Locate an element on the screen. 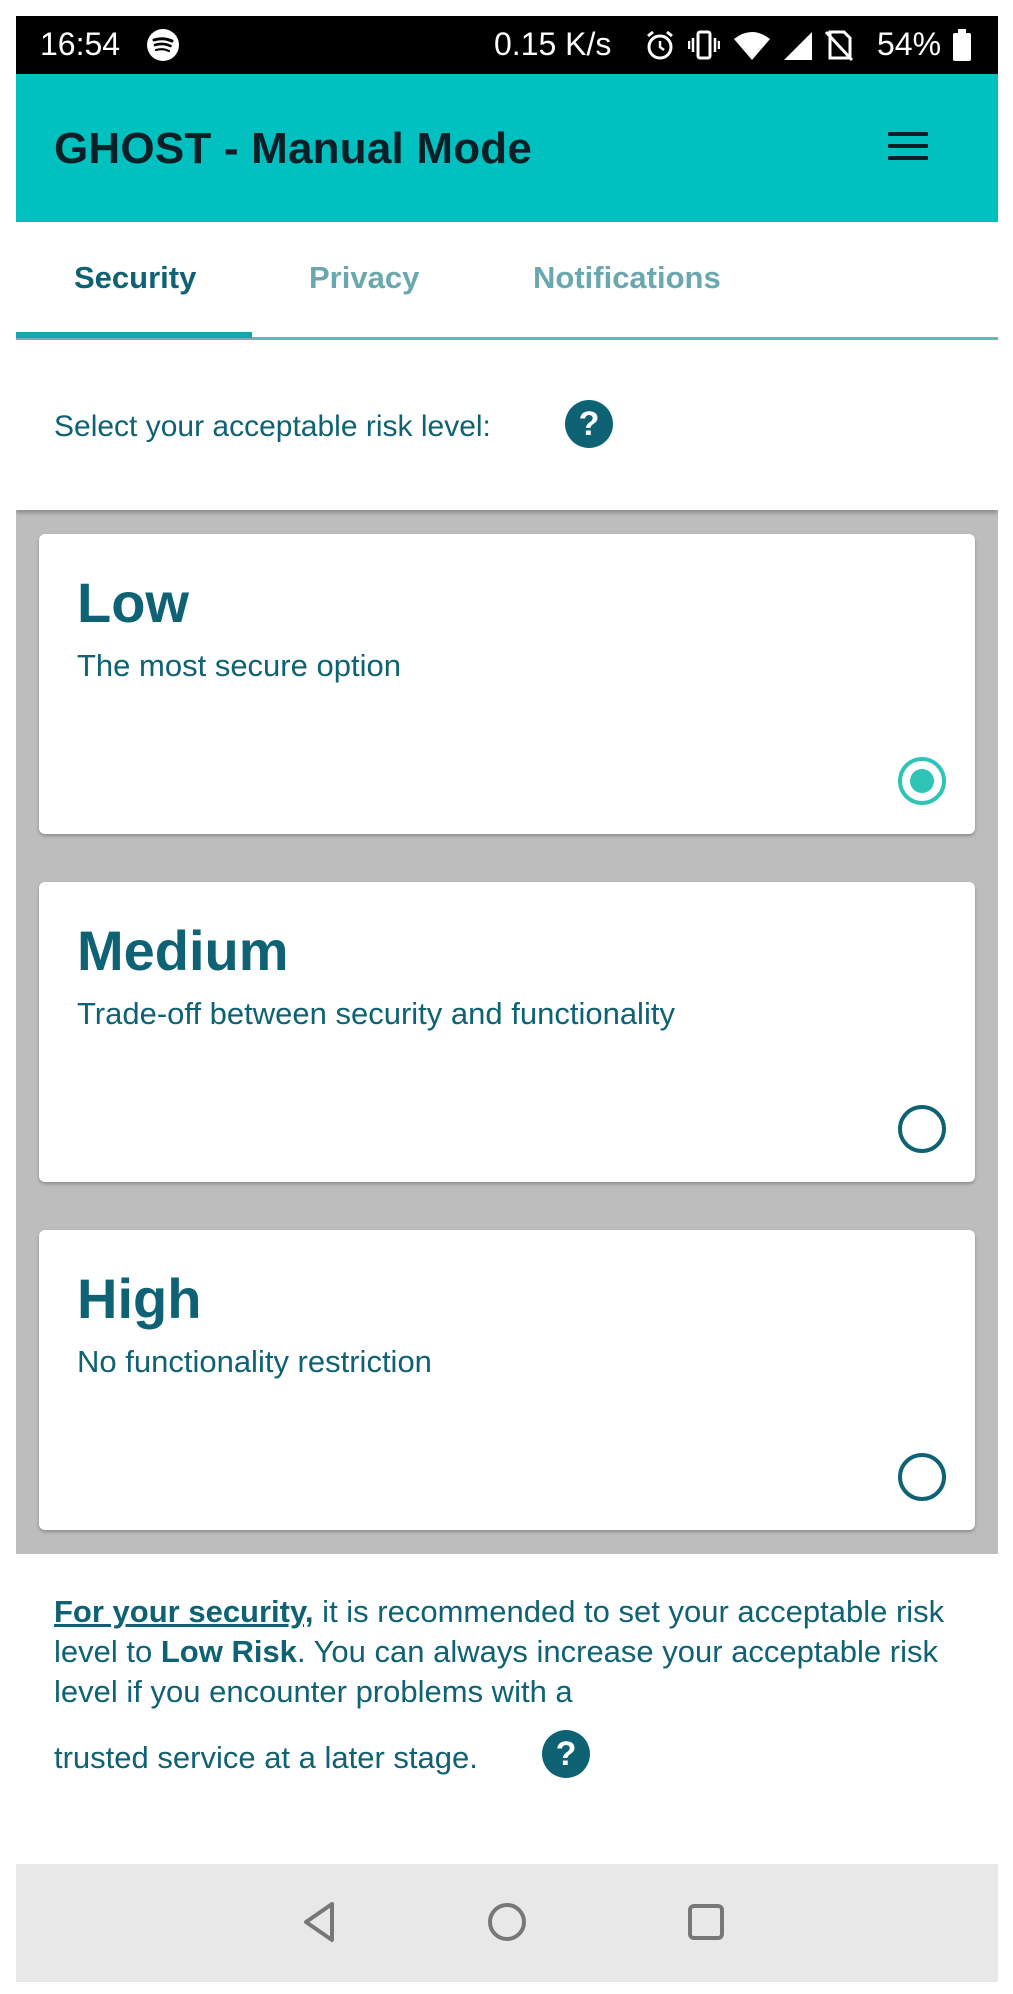  system-nav-bar is located at coordinates (507, 1923).